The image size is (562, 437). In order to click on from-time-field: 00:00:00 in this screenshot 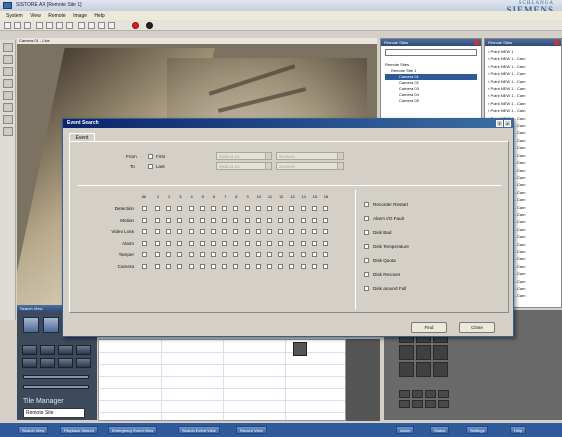, I will do `click(310, 156)`.